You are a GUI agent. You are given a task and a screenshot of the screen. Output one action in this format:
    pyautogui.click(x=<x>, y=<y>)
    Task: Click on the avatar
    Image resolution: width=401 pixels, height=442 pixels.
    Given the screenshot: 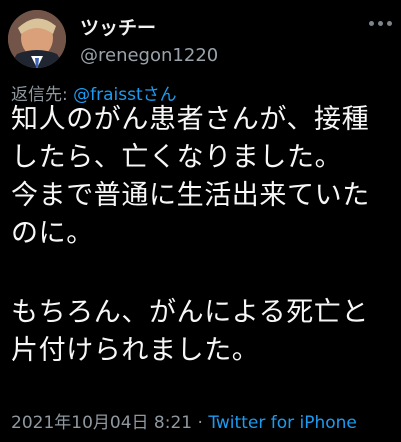 What is the action you would take?
    pyautogui.click(x=37, y=39)
    